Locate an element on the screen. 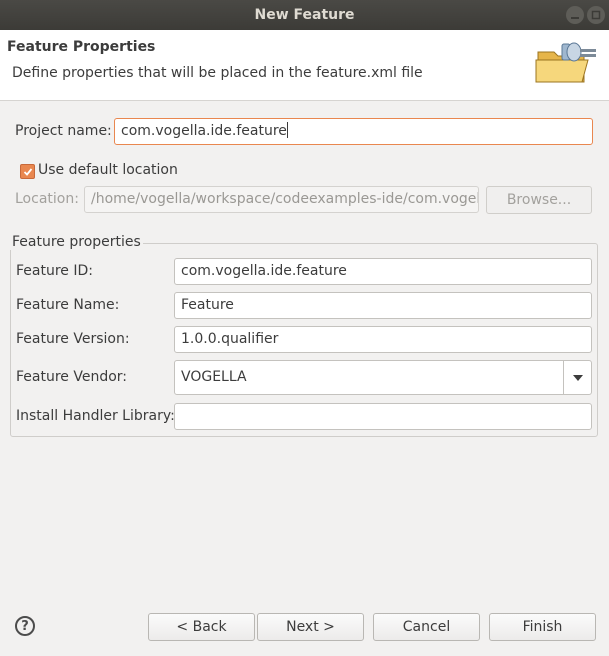 This screenshot has width=609, height=656. feature-vendor-value: VOGELLA is located at coordinates (214, 377).